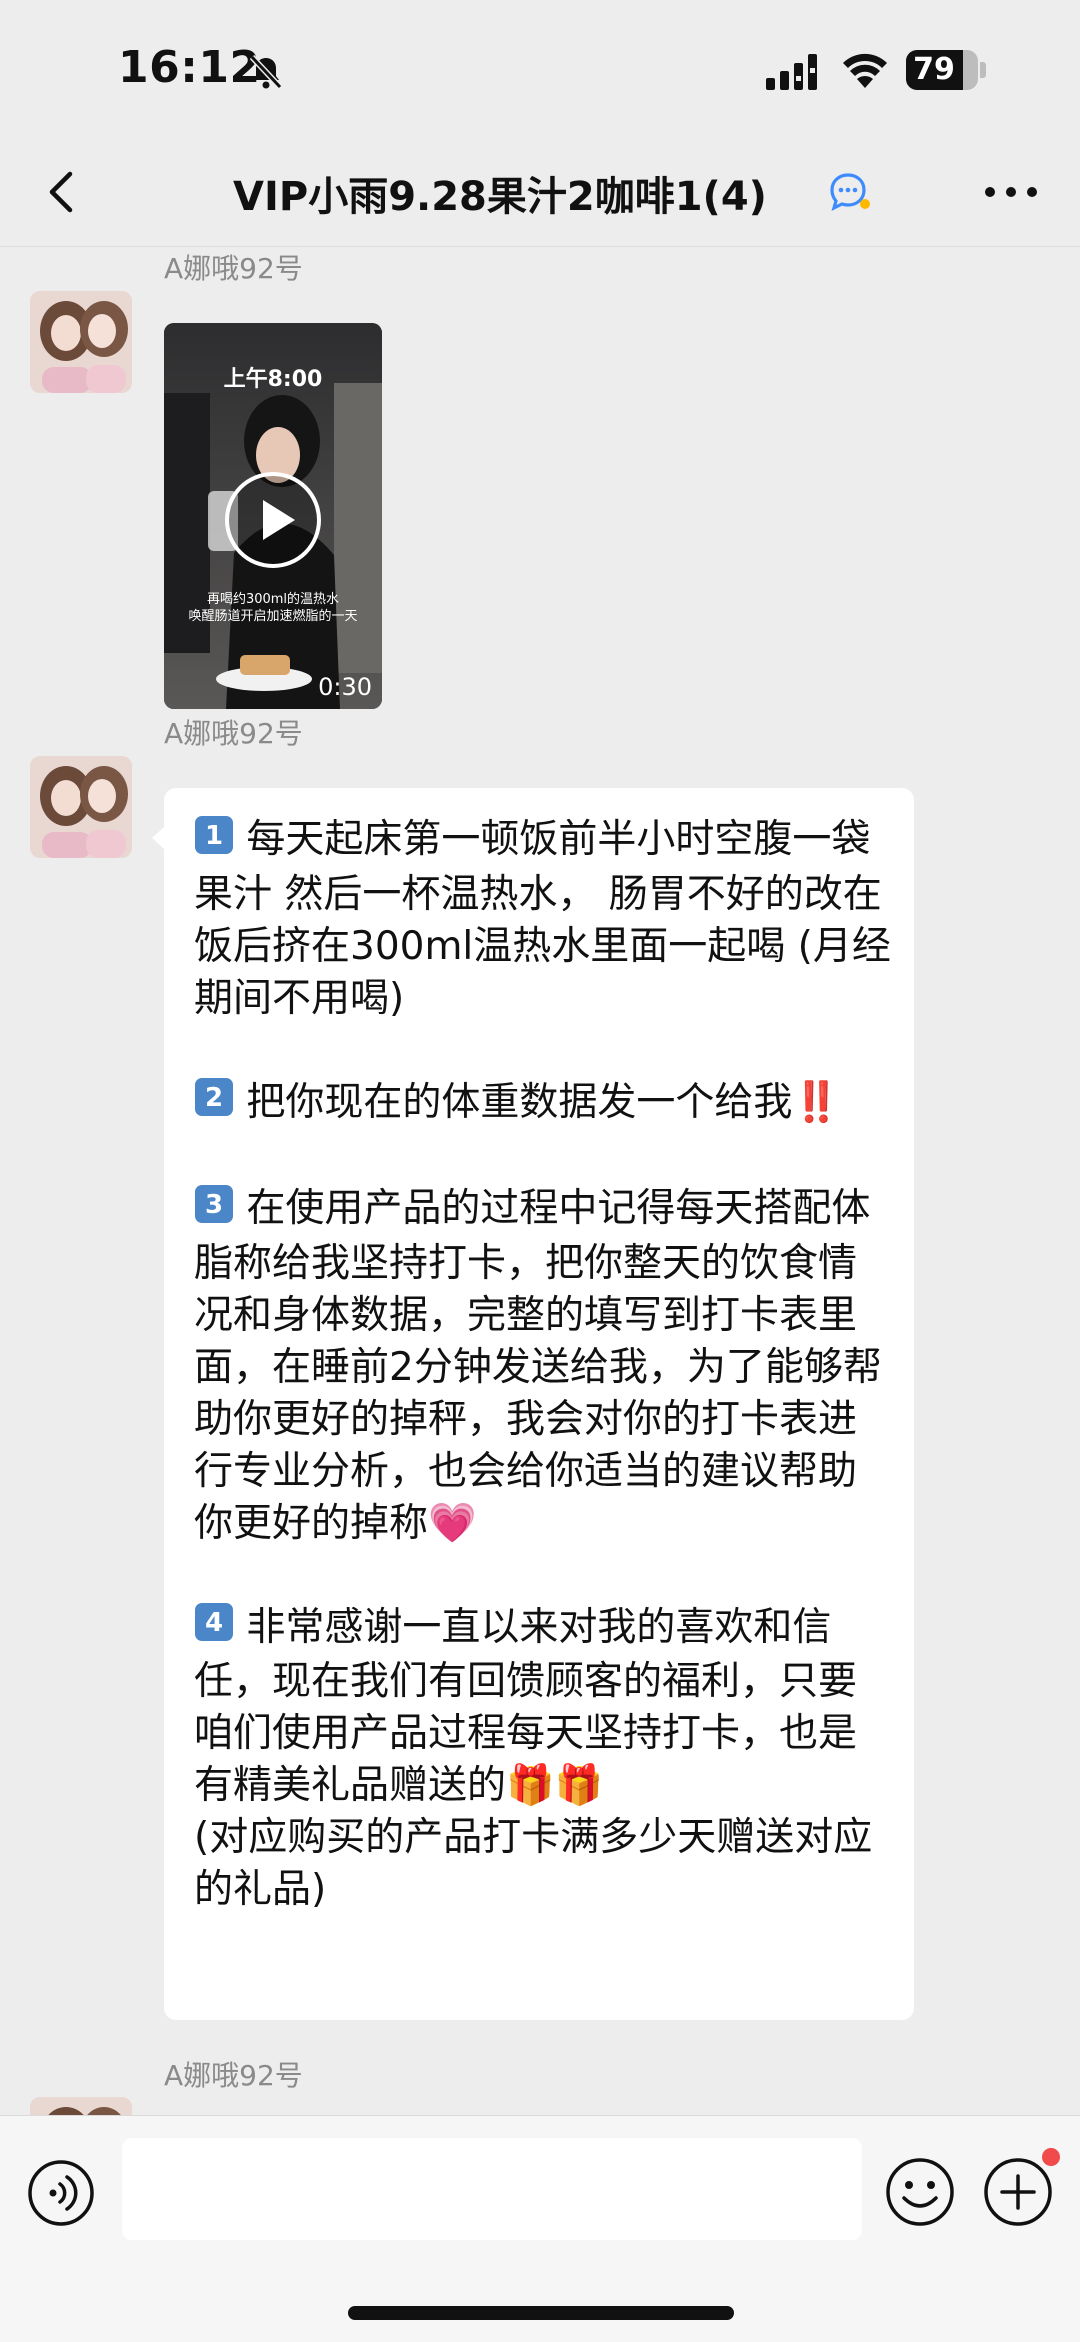 The height and width of the screenshot is (2342, 1080). I want to click on svg-text: 1, so click(214, 836).